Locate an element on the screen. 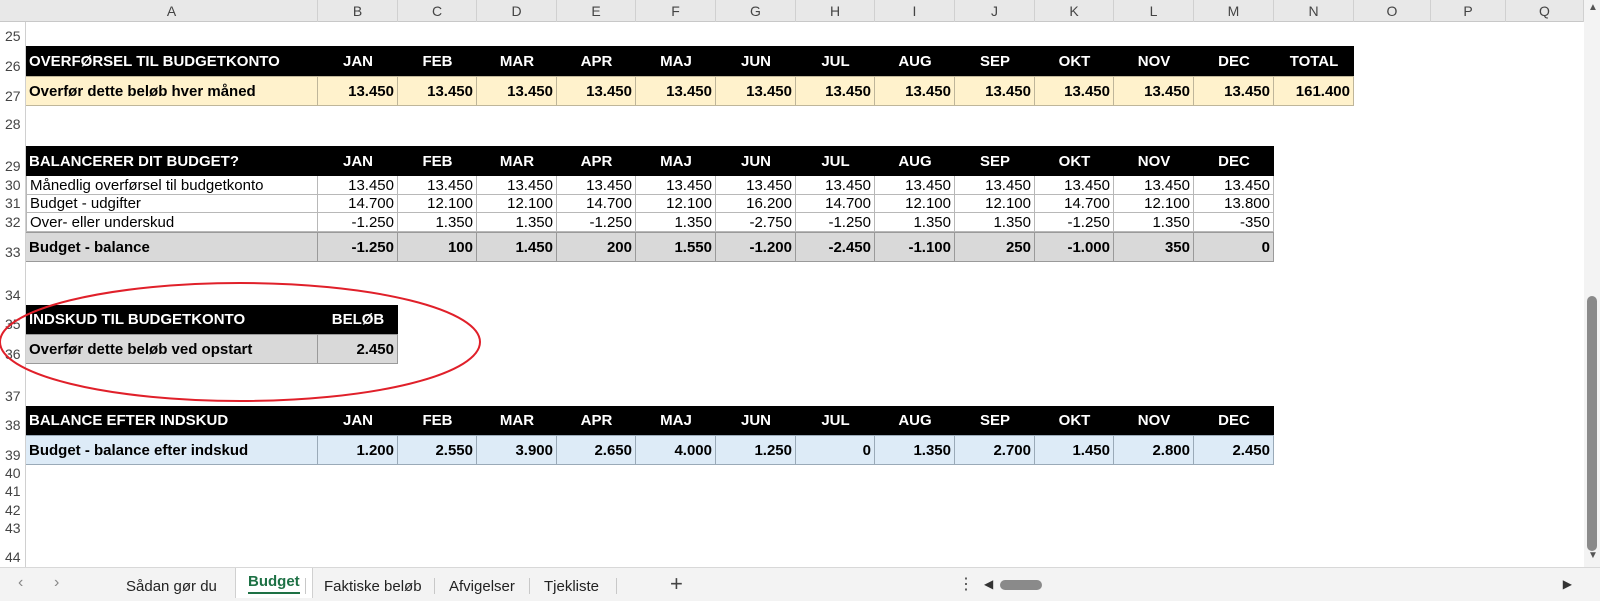 This screenshot has width=1600, height=601. balance-header-row-cell-l: NOV is located at coordinates (1154, 161).